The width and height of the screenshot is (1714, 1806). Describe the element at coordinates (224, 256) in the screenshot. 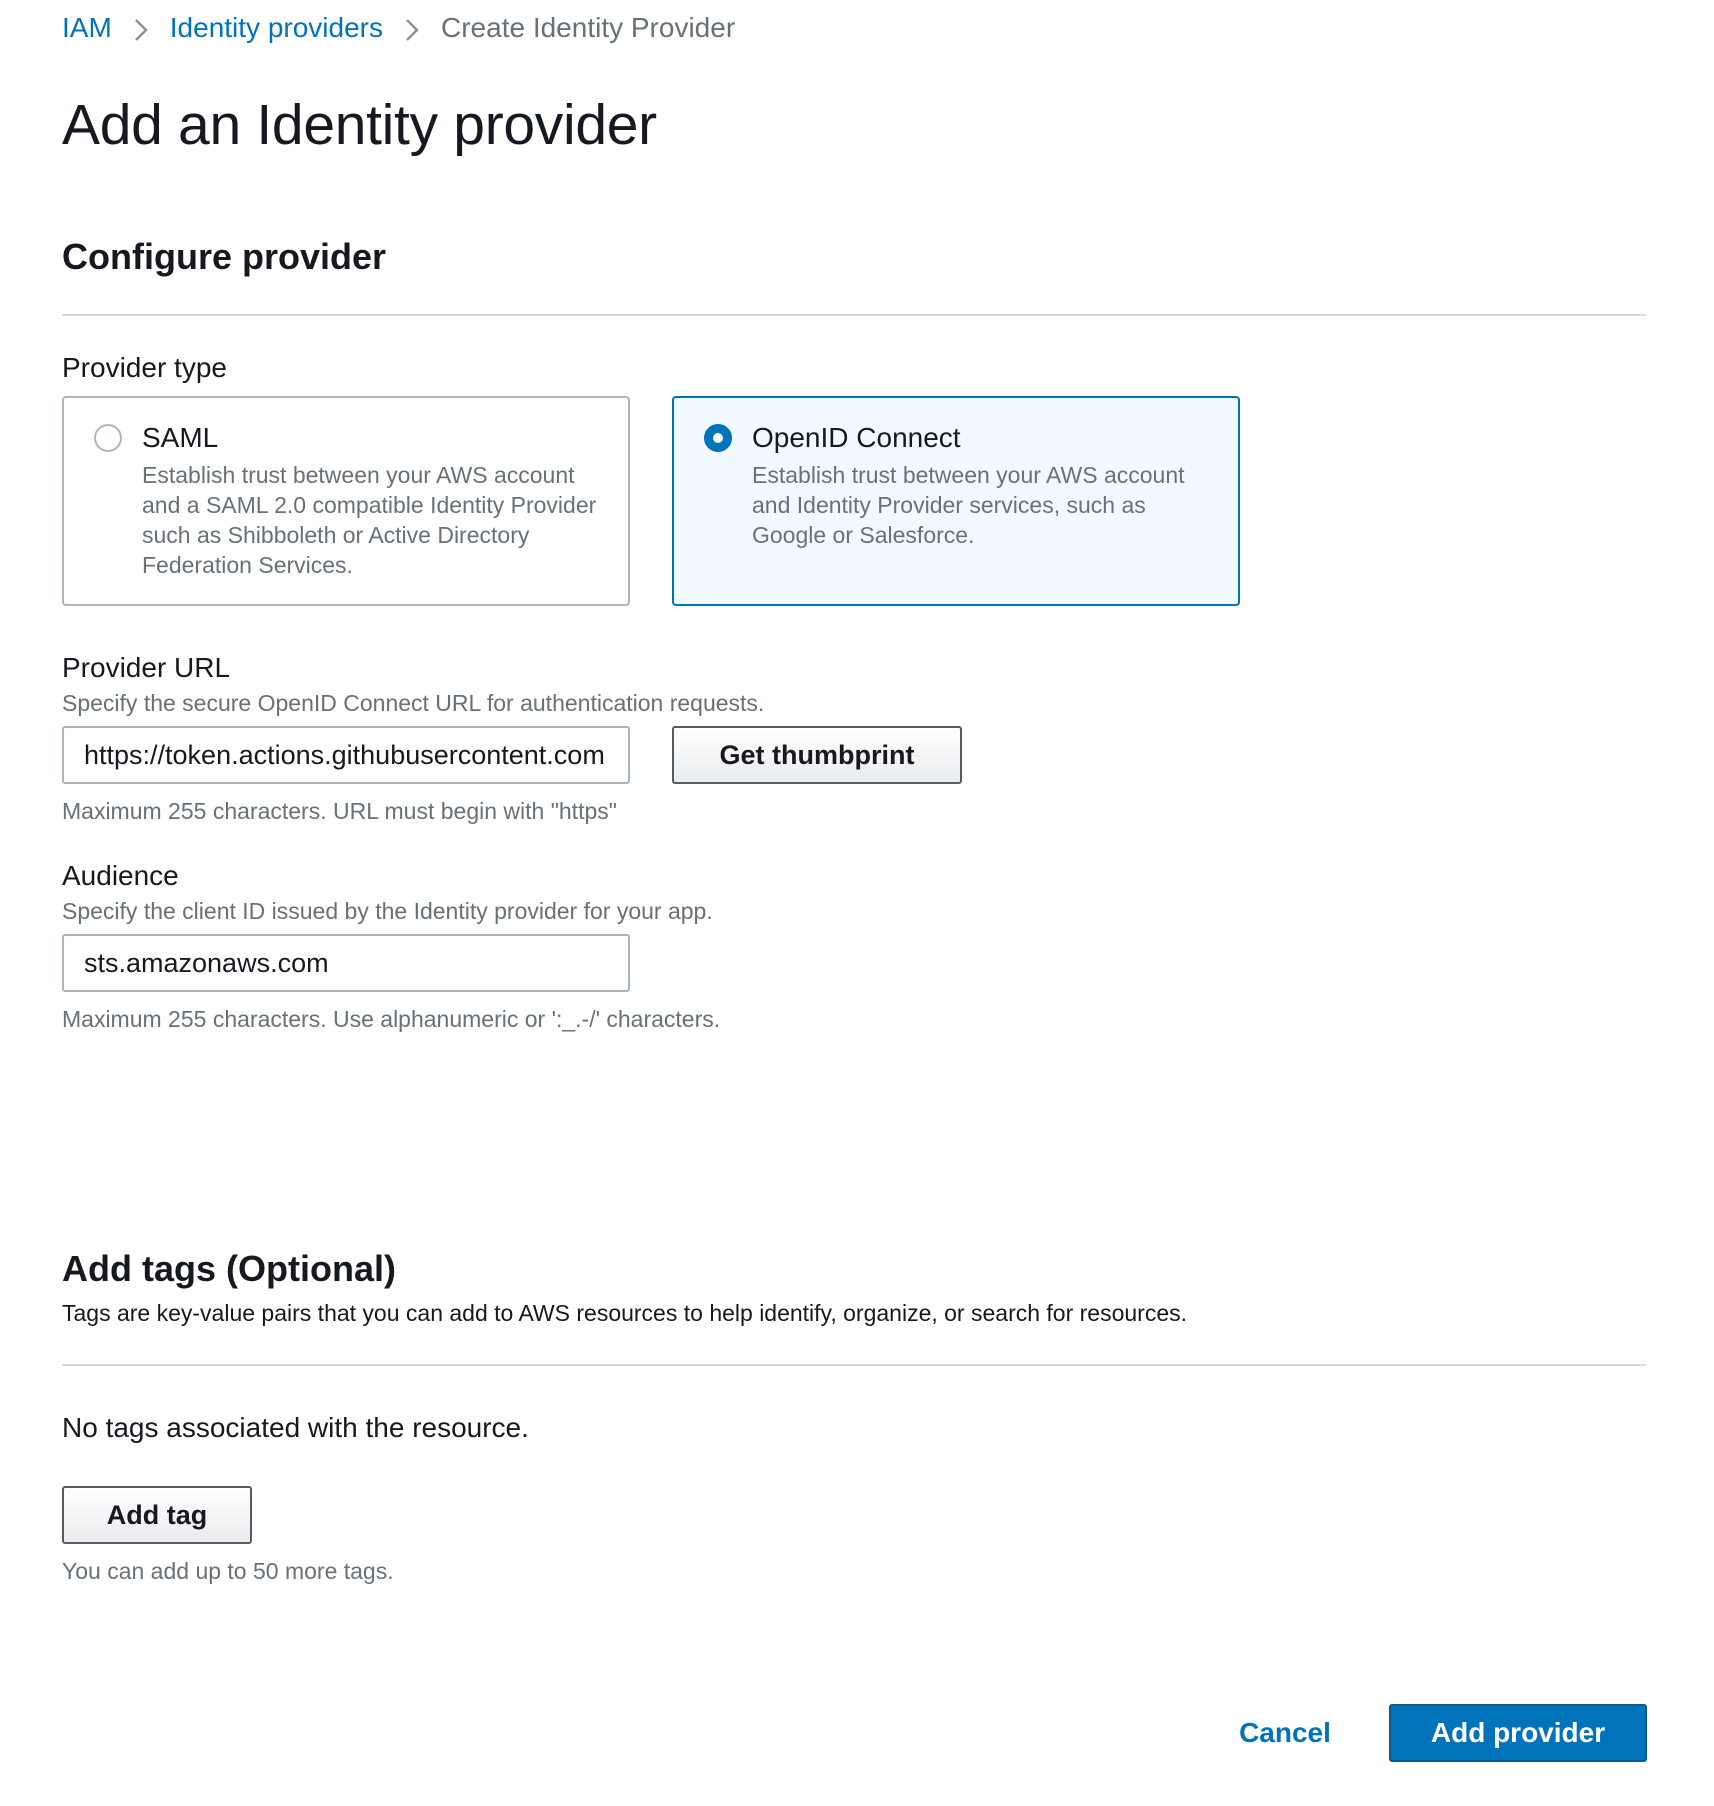

I see `configure-provider-heading: Configure provider` at that location.